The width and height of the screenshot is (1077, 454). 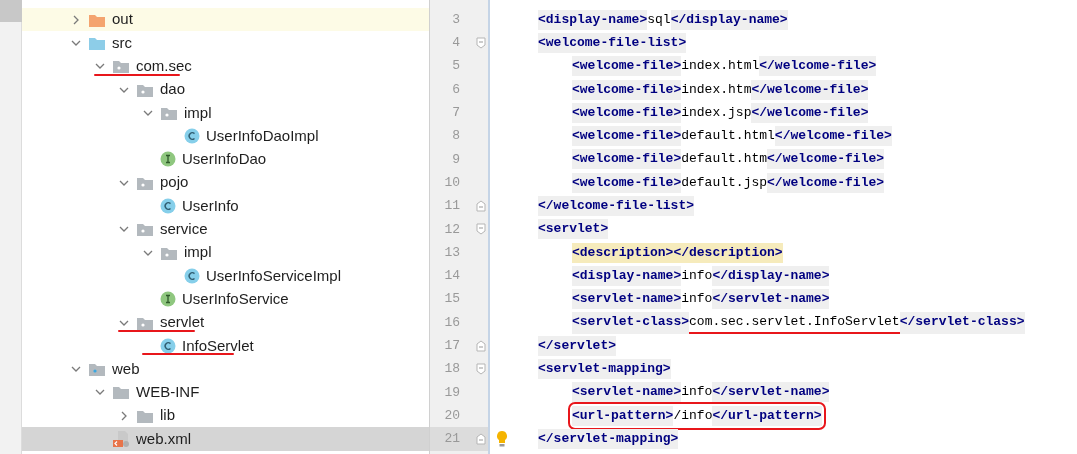 What do you see at coordinates (455, 136) in the screenshot?
I see `line-number: 8` at bounding box center [455, 136].